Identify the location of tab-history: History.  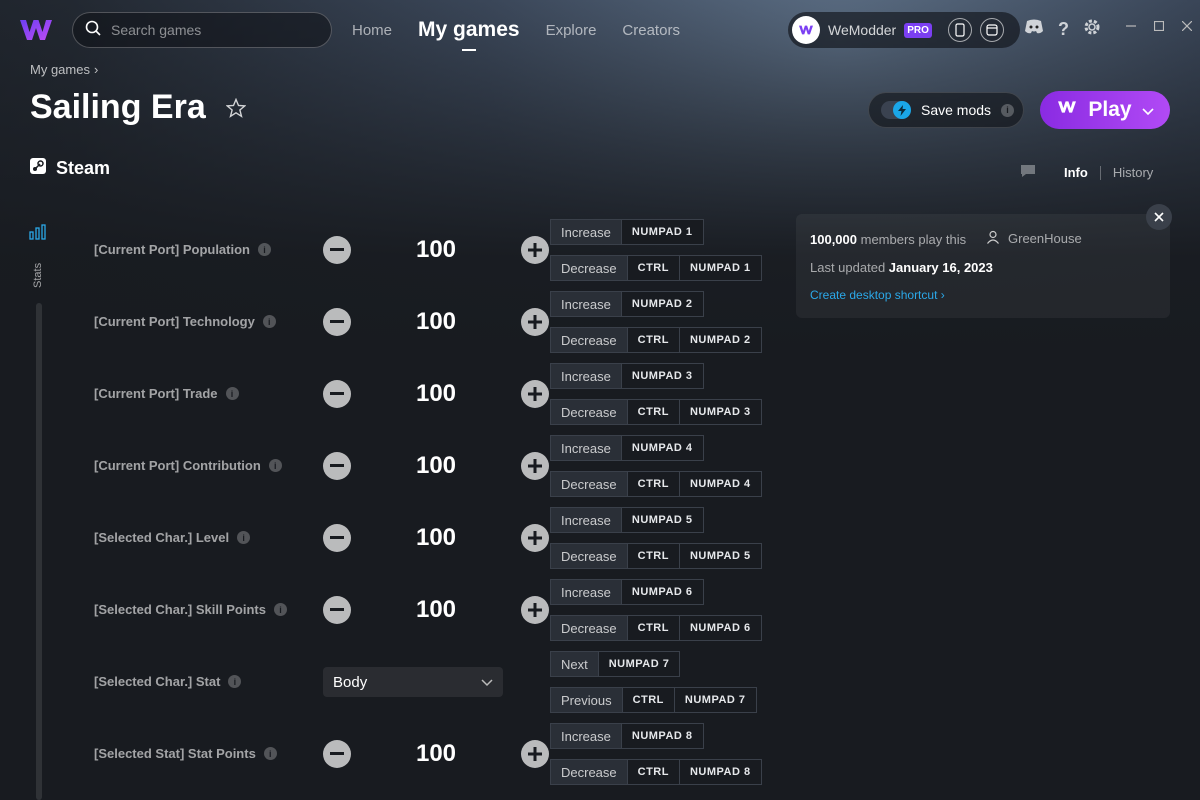
(1133, 172).